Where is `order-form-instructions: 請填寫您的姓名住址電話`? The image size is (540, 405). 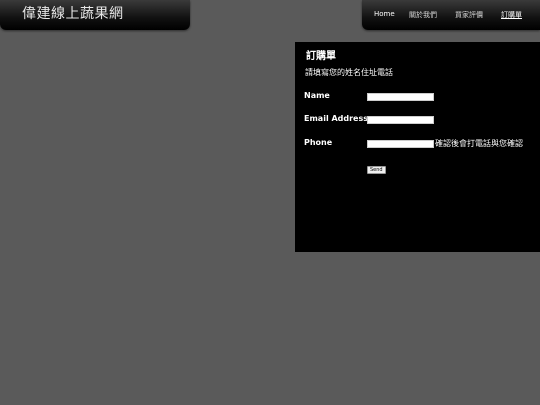
order-form-instructions: 請填寫您的姓名住址電話 is located at coordinates (349, 72).